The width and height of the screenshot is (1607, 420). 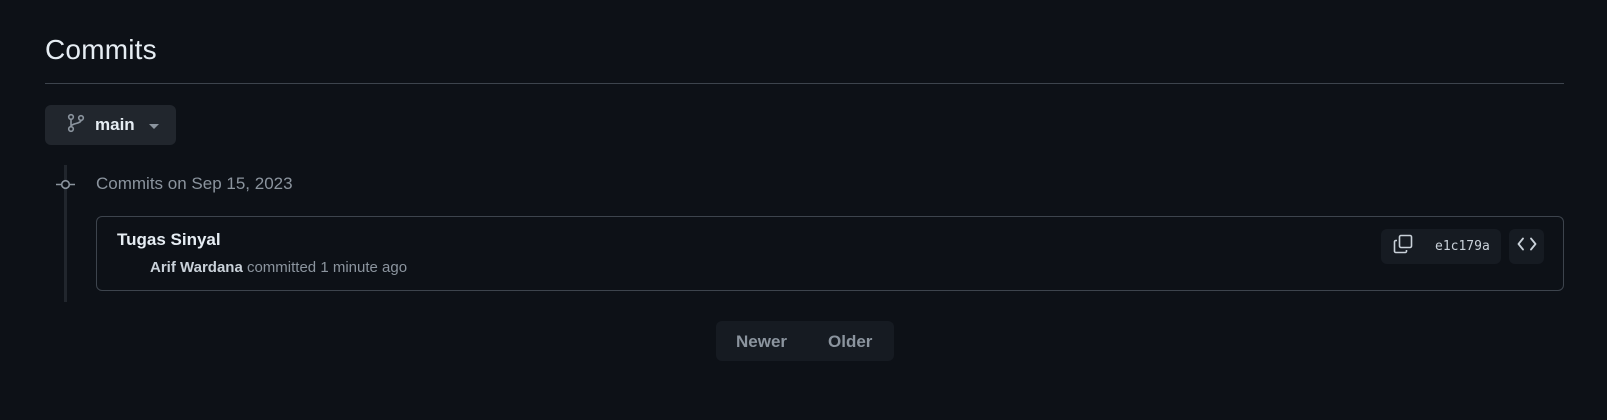 I want to click on commit-time: 1 minute ago, so click(x=364, y=267).